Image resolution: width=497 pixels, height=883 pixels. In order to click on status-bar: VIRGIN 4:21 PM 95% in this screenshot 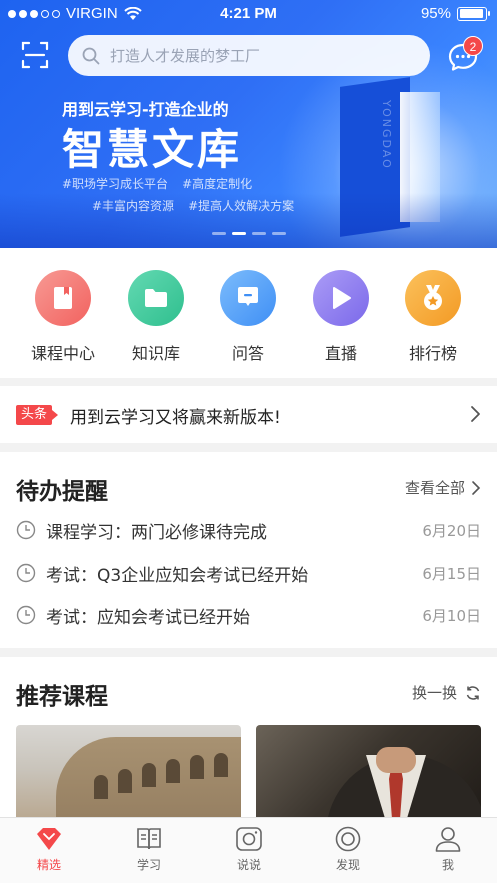, I will do `click(248, 14)`.